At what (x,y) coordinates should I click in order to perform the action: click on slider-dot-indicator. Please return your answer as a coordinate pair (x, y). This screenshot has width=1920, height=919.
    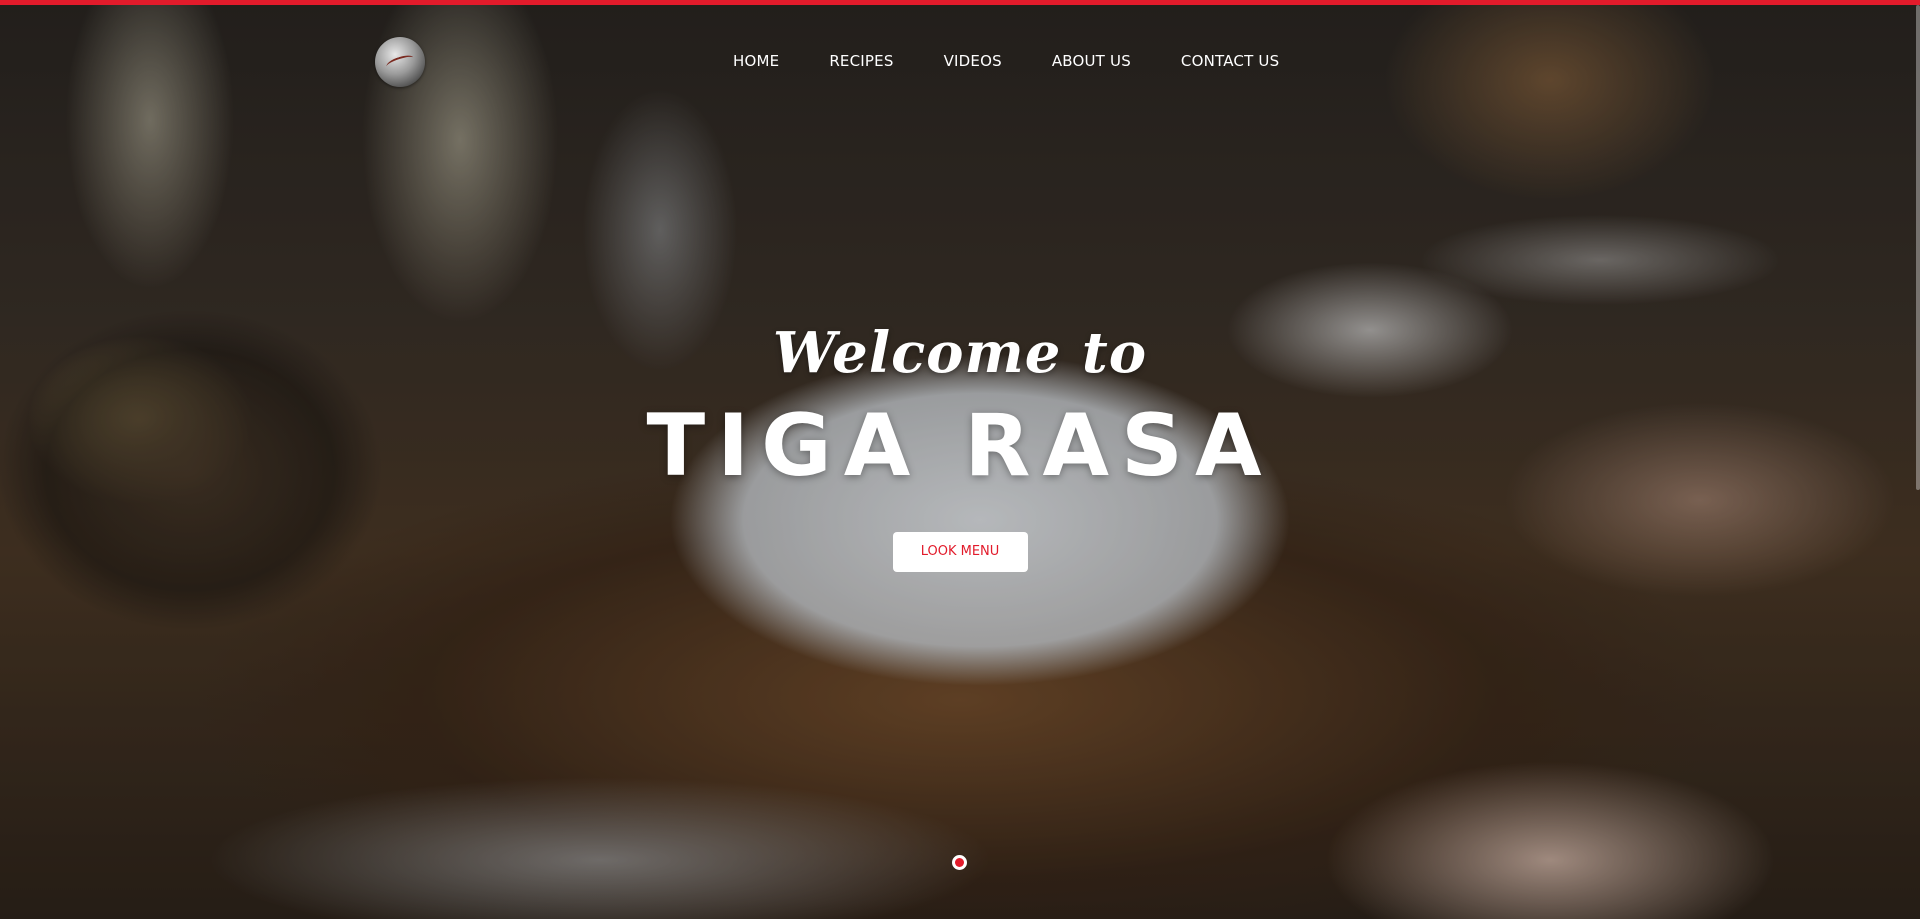
    Looking at the image, I should click on (959, 862).